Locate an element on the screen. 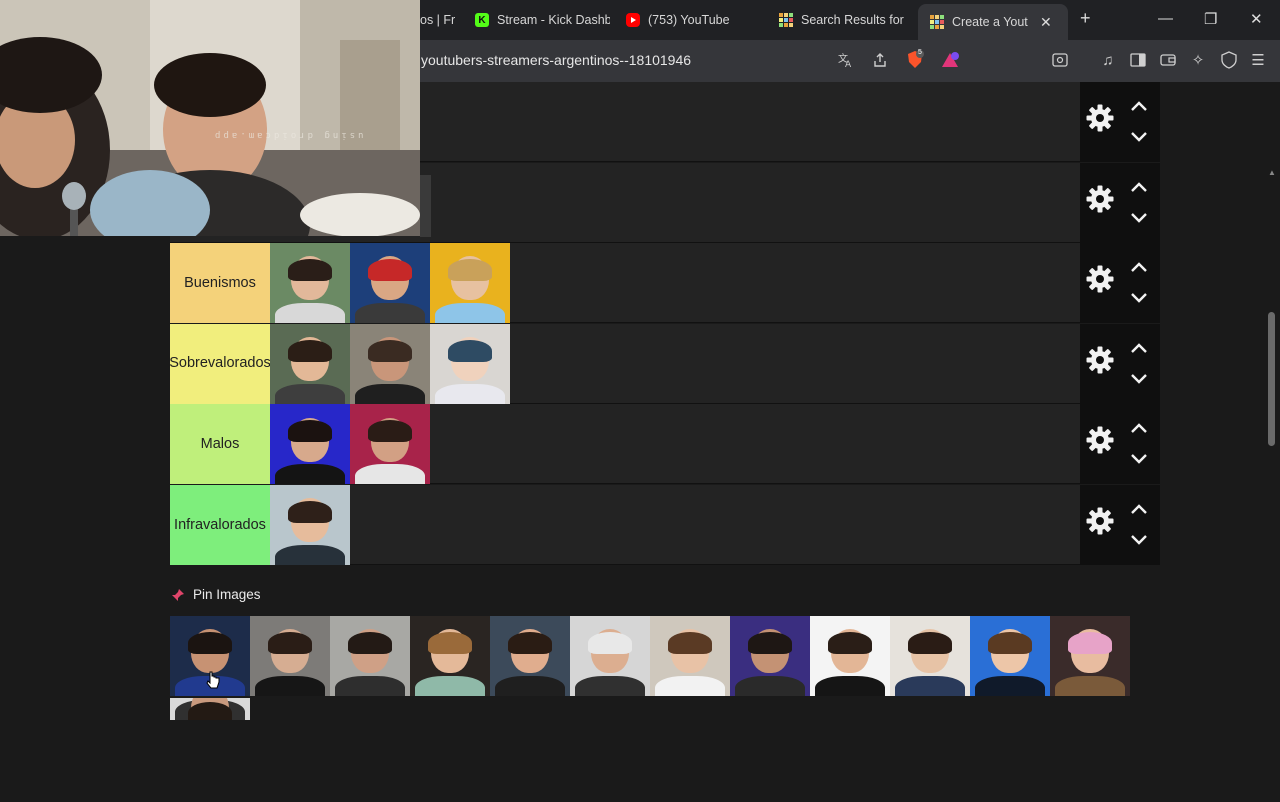  browser-tab-search-results: Search Results for is located at coordinates (842, 20).